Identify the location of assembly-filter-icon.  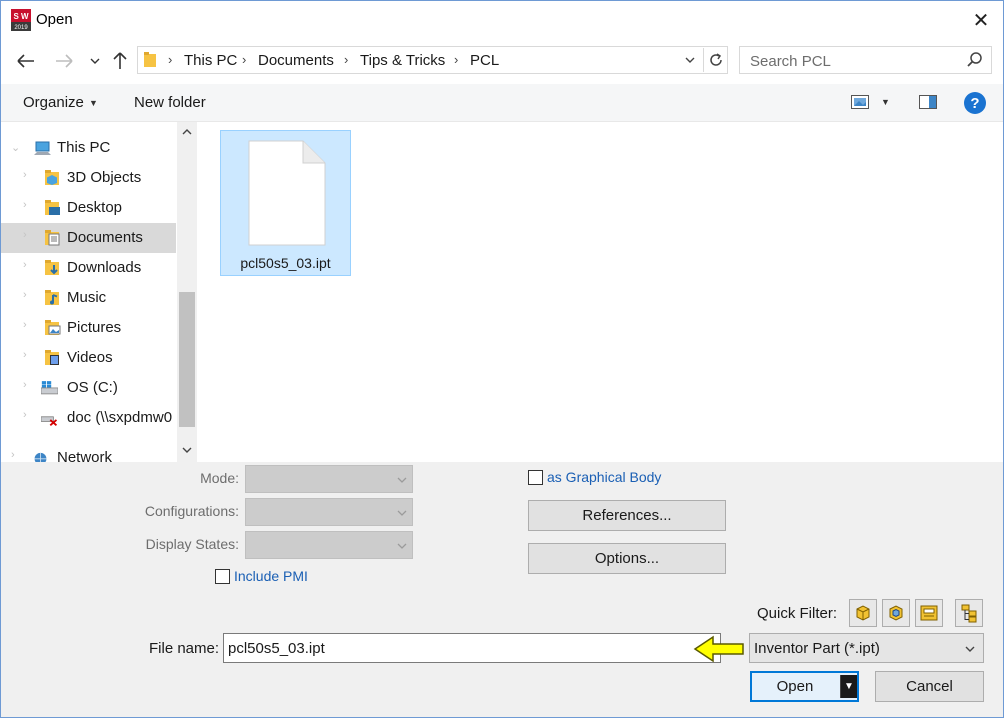
(896, 613).